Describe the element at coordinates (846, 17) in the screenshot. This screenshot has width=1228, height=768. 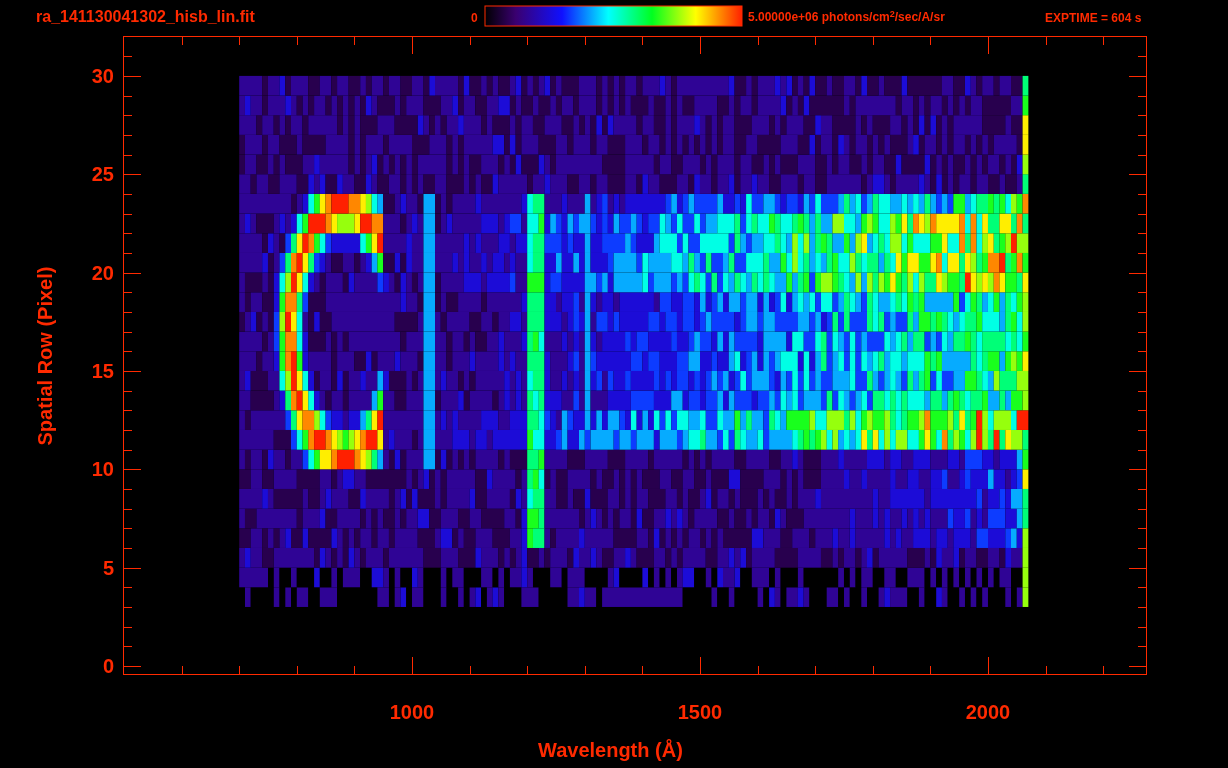
I see `colorbar-max-label: 5.00000e+06 photons/cm$^{2}$/sec/A/sr` at that location.